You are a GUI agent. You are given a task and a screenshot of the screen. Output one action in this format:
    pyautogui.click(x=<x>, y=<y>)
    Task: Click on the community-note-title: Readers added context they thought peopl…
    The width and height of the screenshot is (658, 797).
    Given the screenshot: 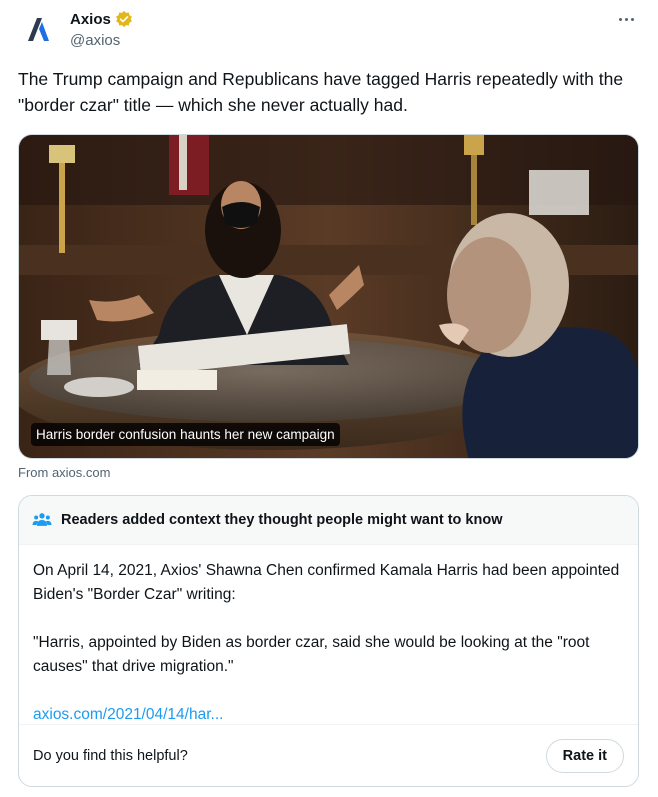 What is the action you would take?
    pyautogui.click(x=282, y=520)
    